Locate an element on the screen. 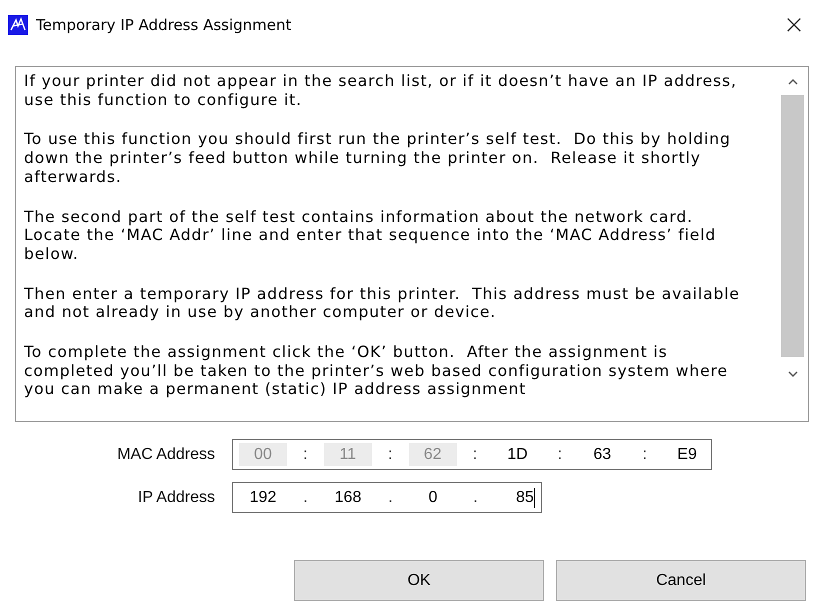  octet: 63 is located at coordinates (602, 454).